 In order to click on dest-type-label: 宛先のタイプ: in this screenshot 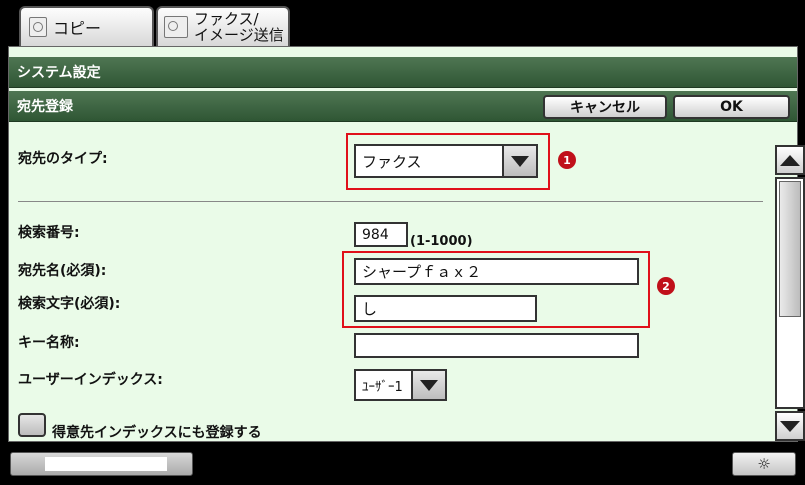, I will do `click(63, 159)`.